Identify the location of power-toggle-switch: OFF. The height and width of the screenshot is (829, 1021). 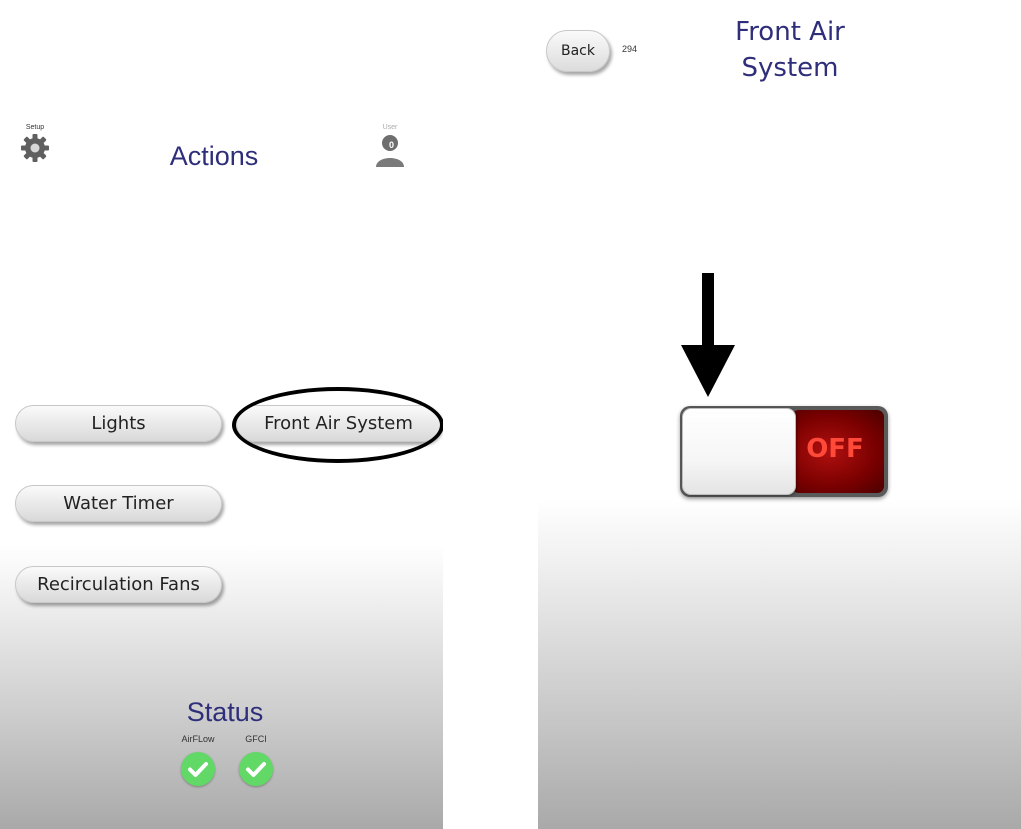
(784, 451).